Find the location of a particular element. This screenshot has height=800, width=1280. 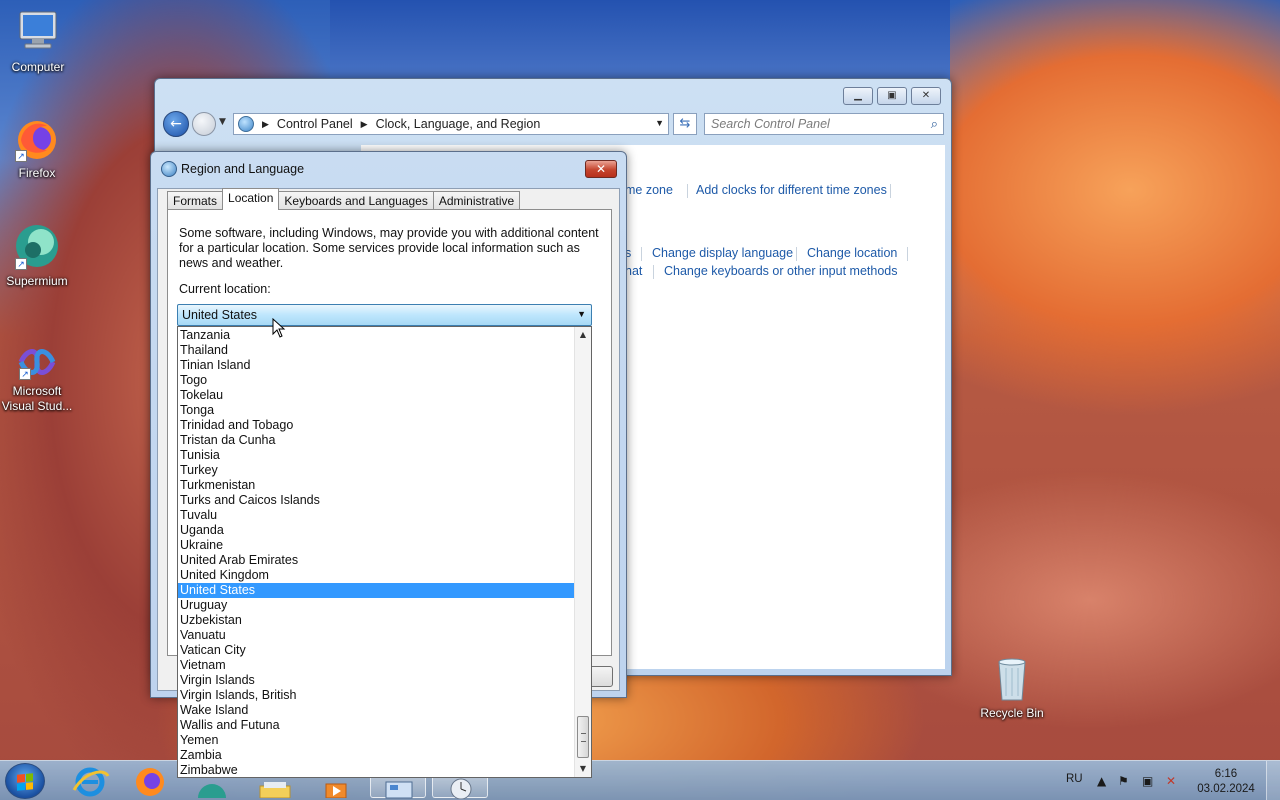

location-option: Tunisia is located at coordinates (376, 455).